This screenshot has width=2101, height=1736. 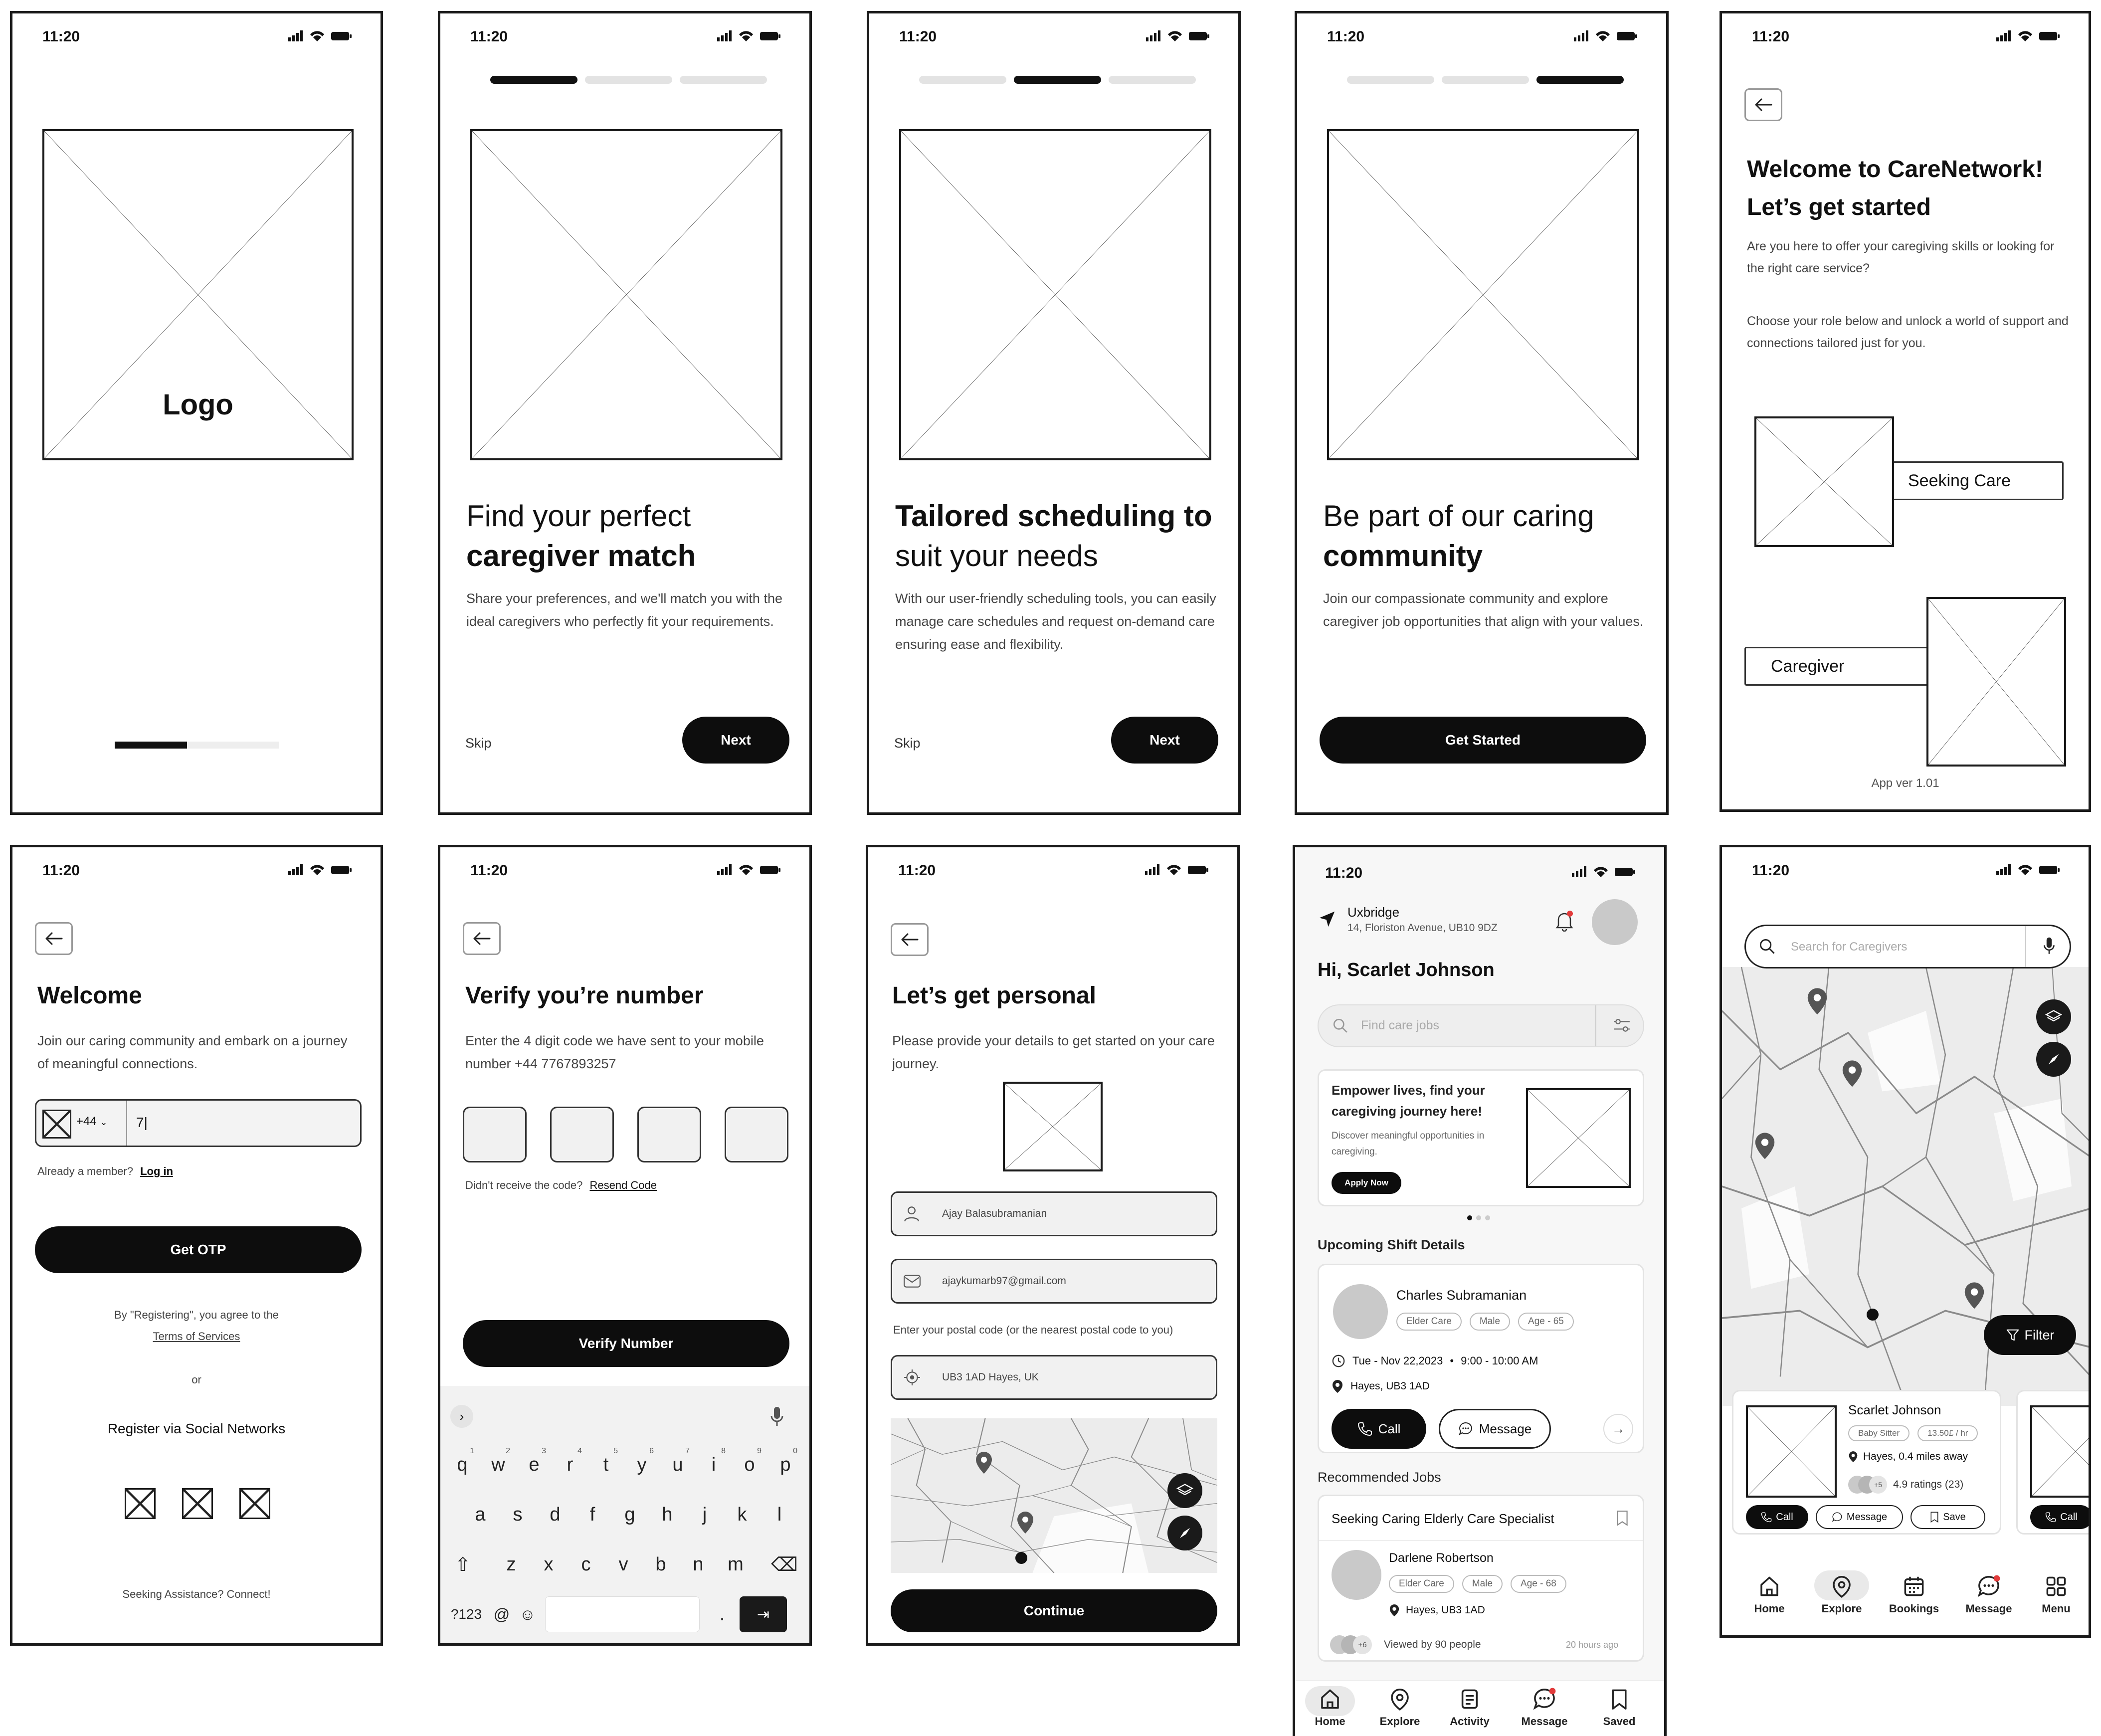 I want to click on terms-link: Terms of Services, so click(x=197, y=1336).